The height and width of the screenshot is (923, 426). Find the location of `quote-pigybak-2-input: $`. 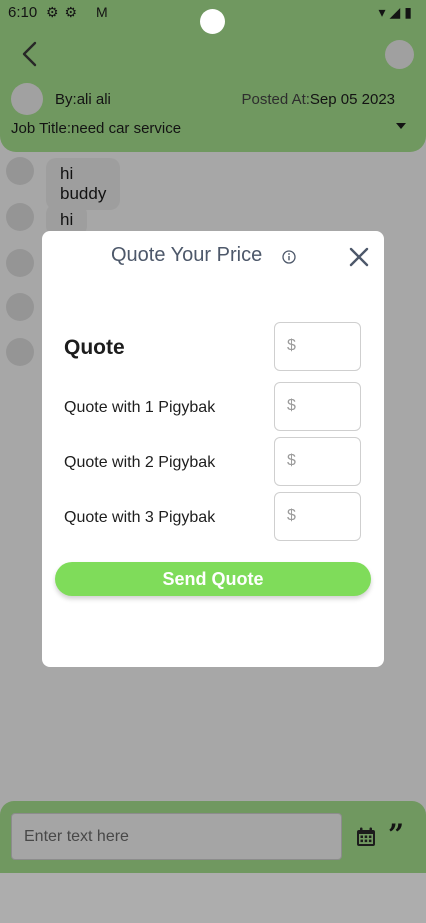

quote-pigybak-2-input: $ is located at coordinates (317, 461).